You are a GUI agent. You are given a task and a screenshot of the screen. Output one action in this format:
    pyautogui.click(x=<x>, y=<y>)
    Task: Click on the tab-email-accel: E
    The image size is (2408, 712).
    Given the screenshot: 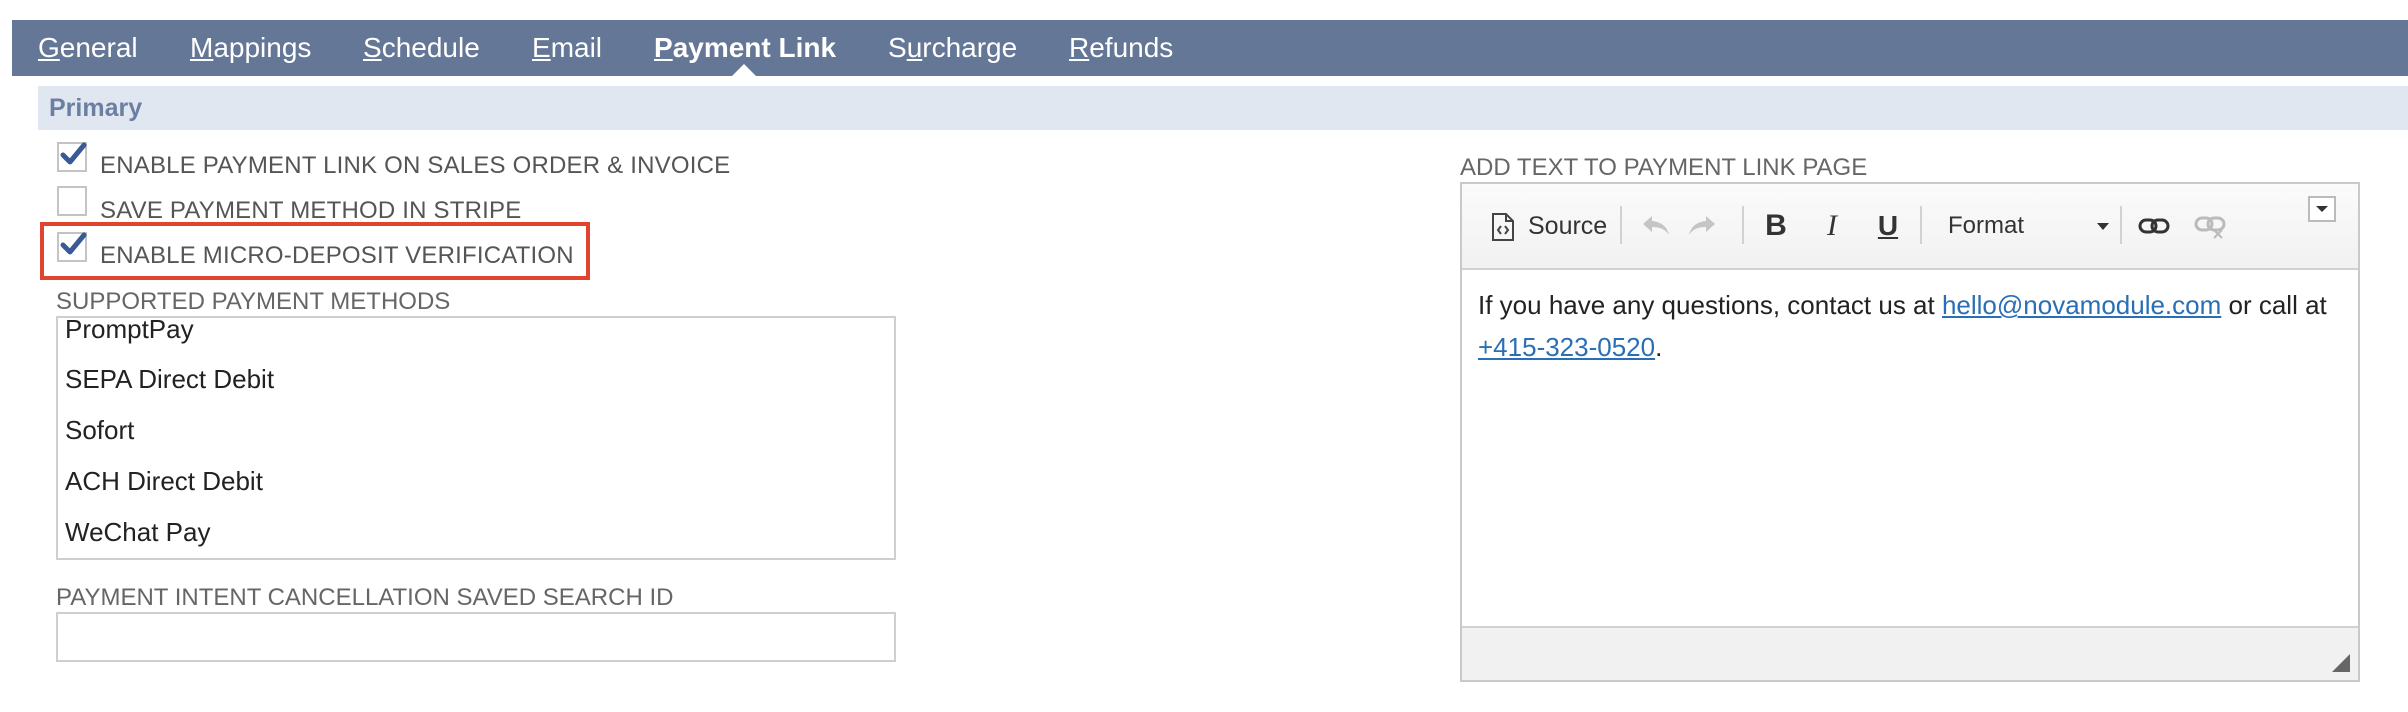 What is the action you would take?
    pyautogui.click(x=541, y=47)
    